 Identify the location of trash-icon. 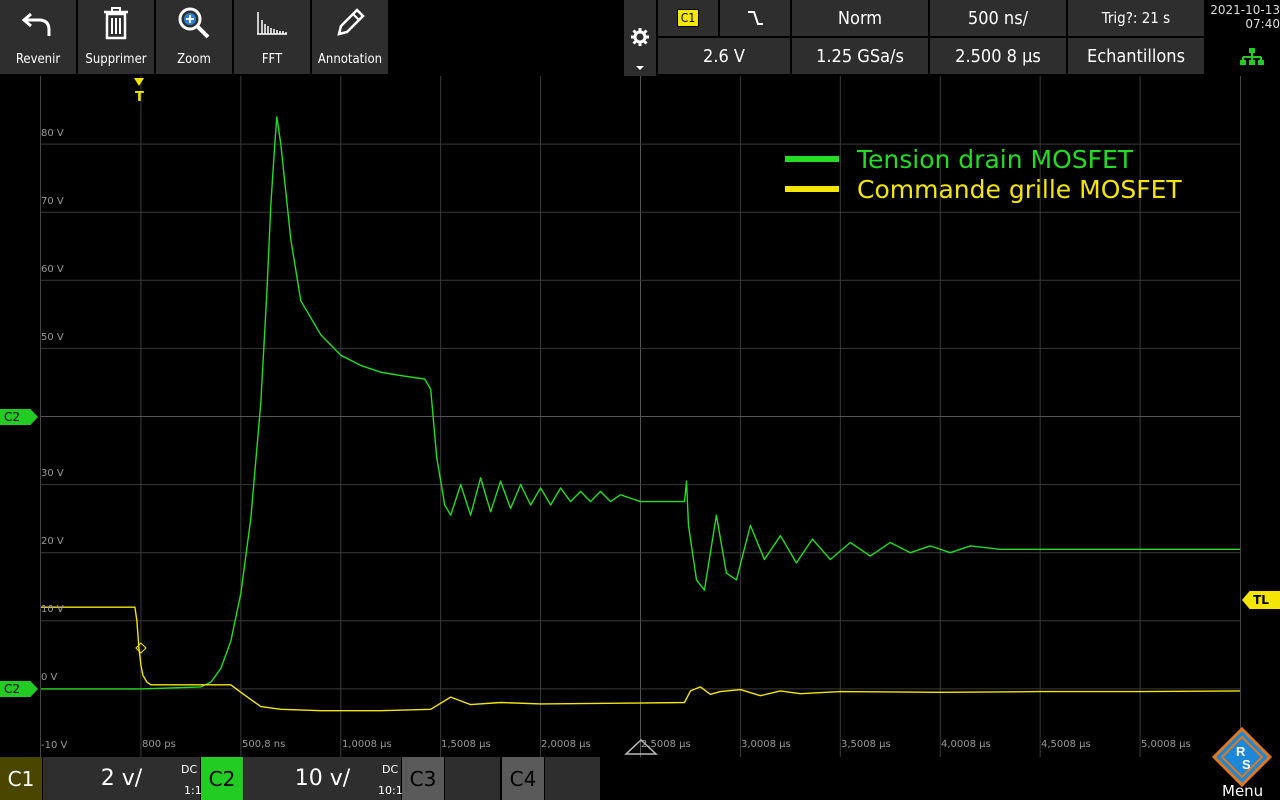
(116, 23).